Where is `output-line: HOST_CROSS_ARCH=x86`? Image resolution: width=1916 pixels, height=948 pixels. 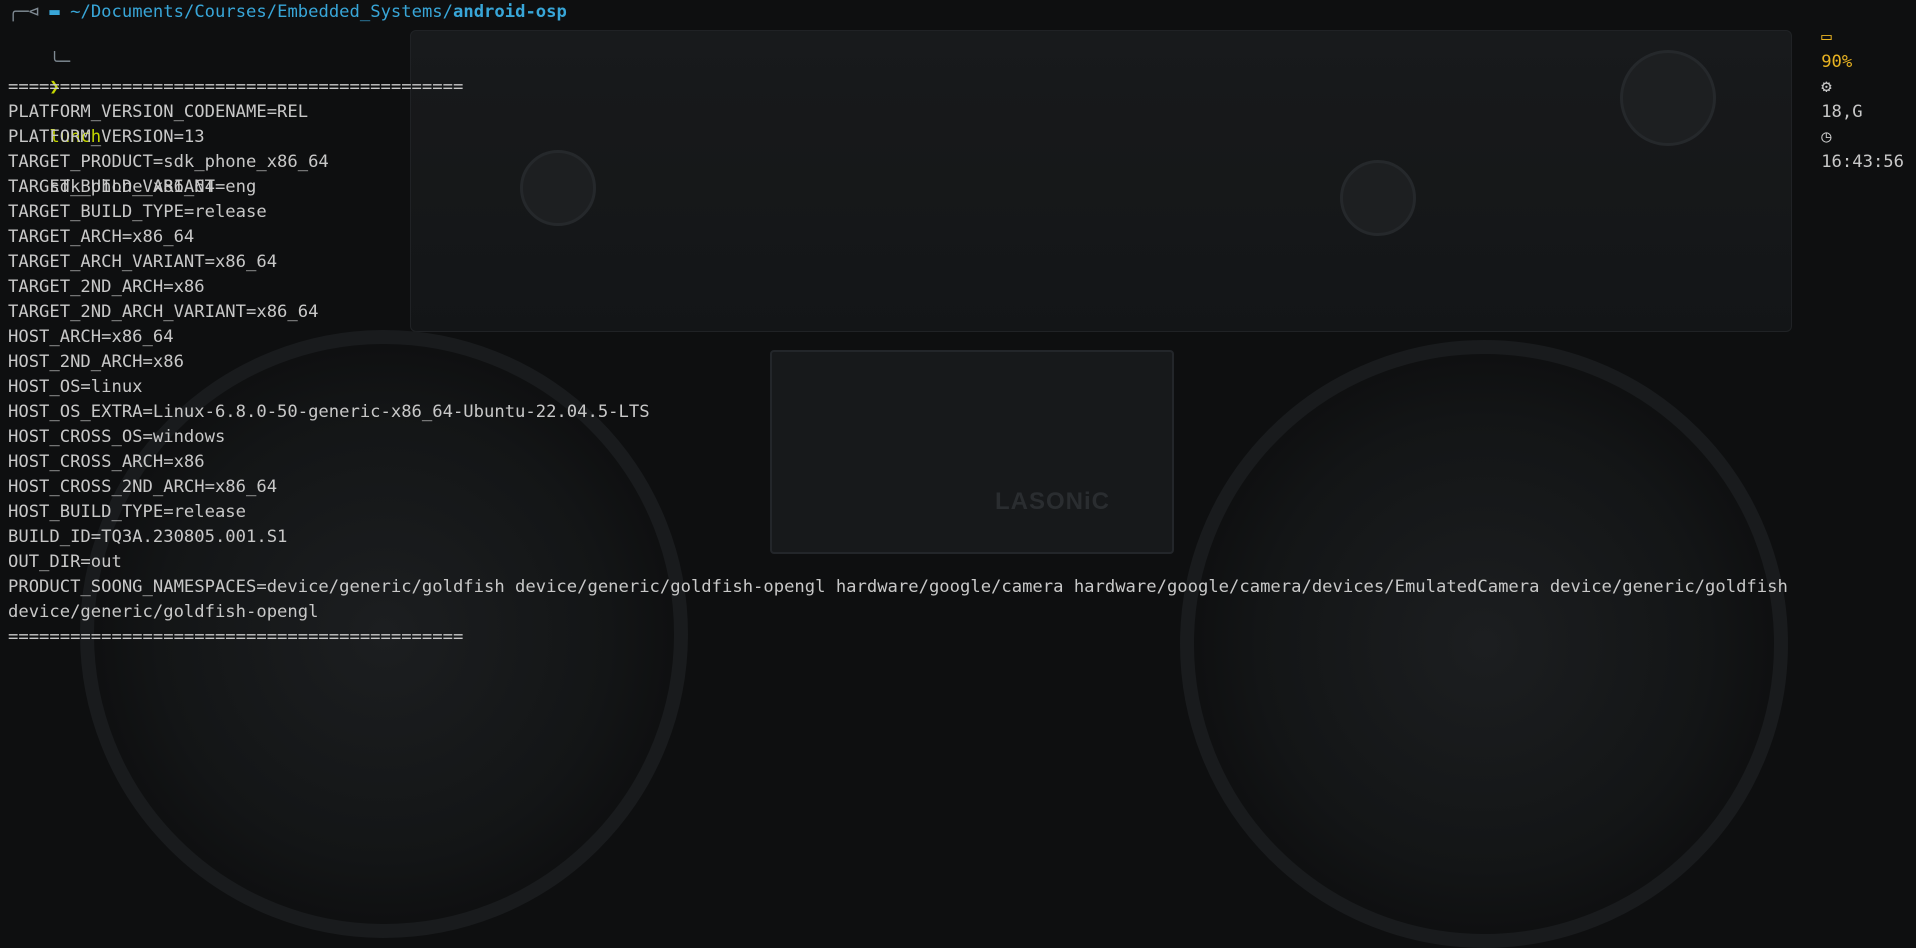 output-line: HOST_CROSS_ARCH=x86 is located at coordinates (106, 462).